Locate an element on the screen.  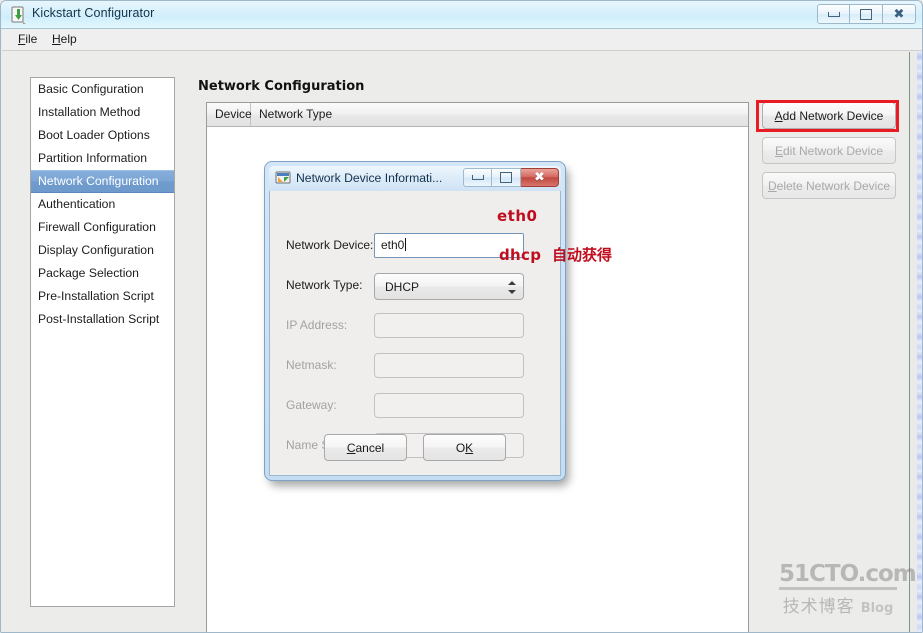
sidebar-item-label: Installation Method is located at coordinates (89, 112).